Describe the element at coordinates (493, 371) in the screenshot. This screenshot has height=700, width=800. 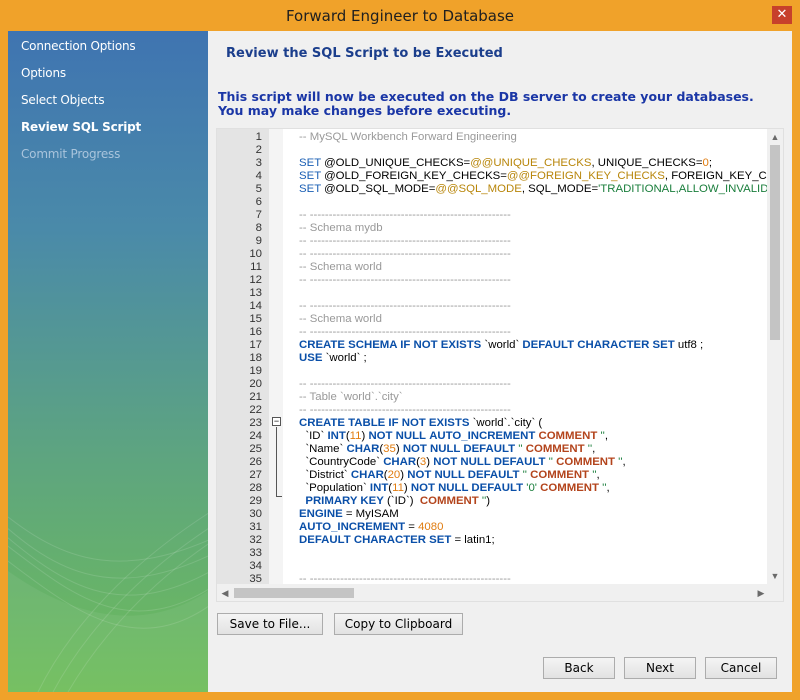
I see `code-line: 19` at that location.